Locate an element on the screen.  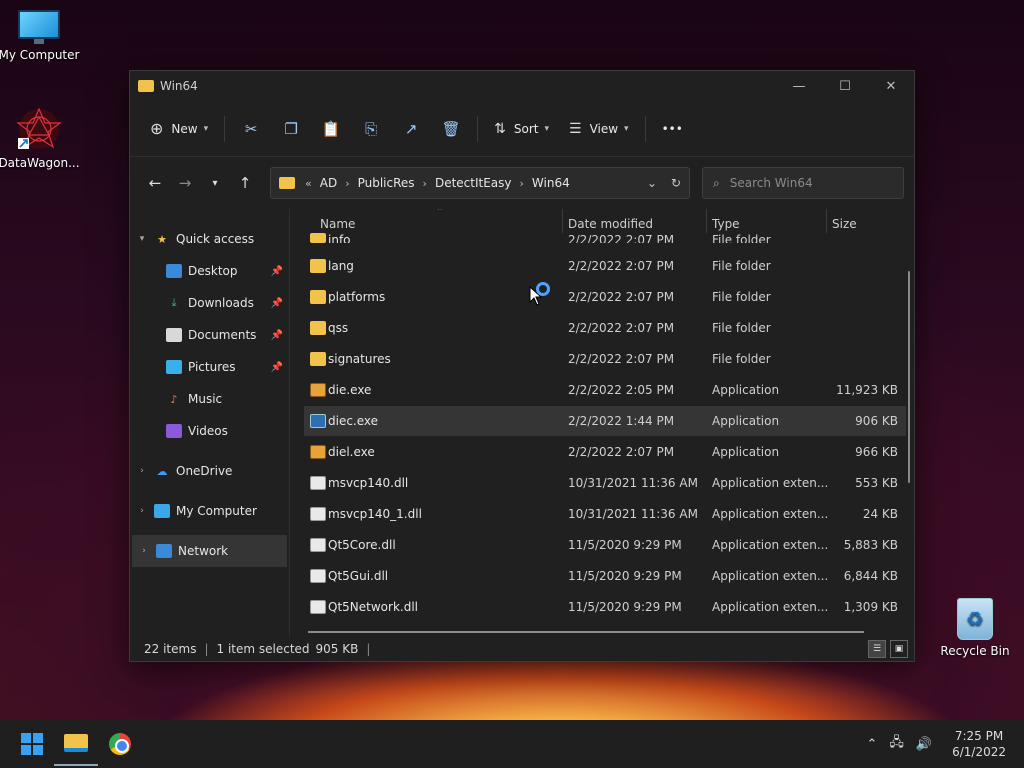
sidebar-item-quick-access: ▾ ★ Quick access is located at coordinates (209, 239).